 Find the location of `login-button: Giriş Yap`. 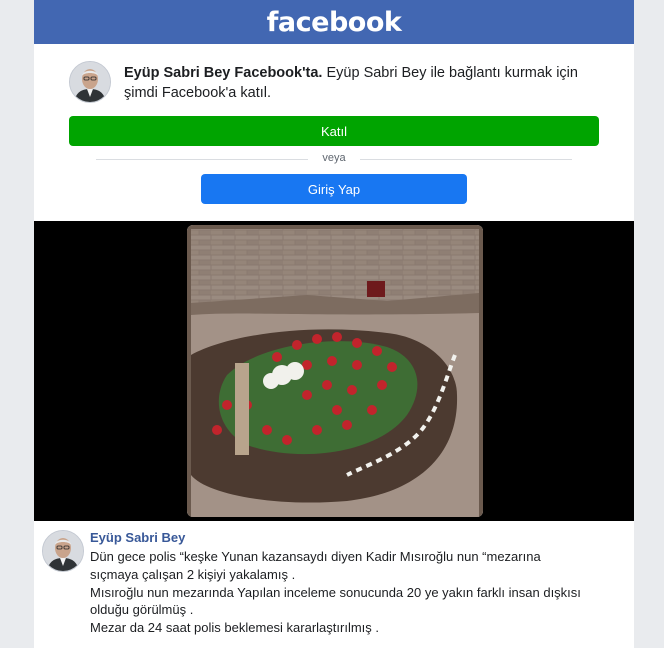

login-button: Giriş Yap is located at coordinates (334, 189).